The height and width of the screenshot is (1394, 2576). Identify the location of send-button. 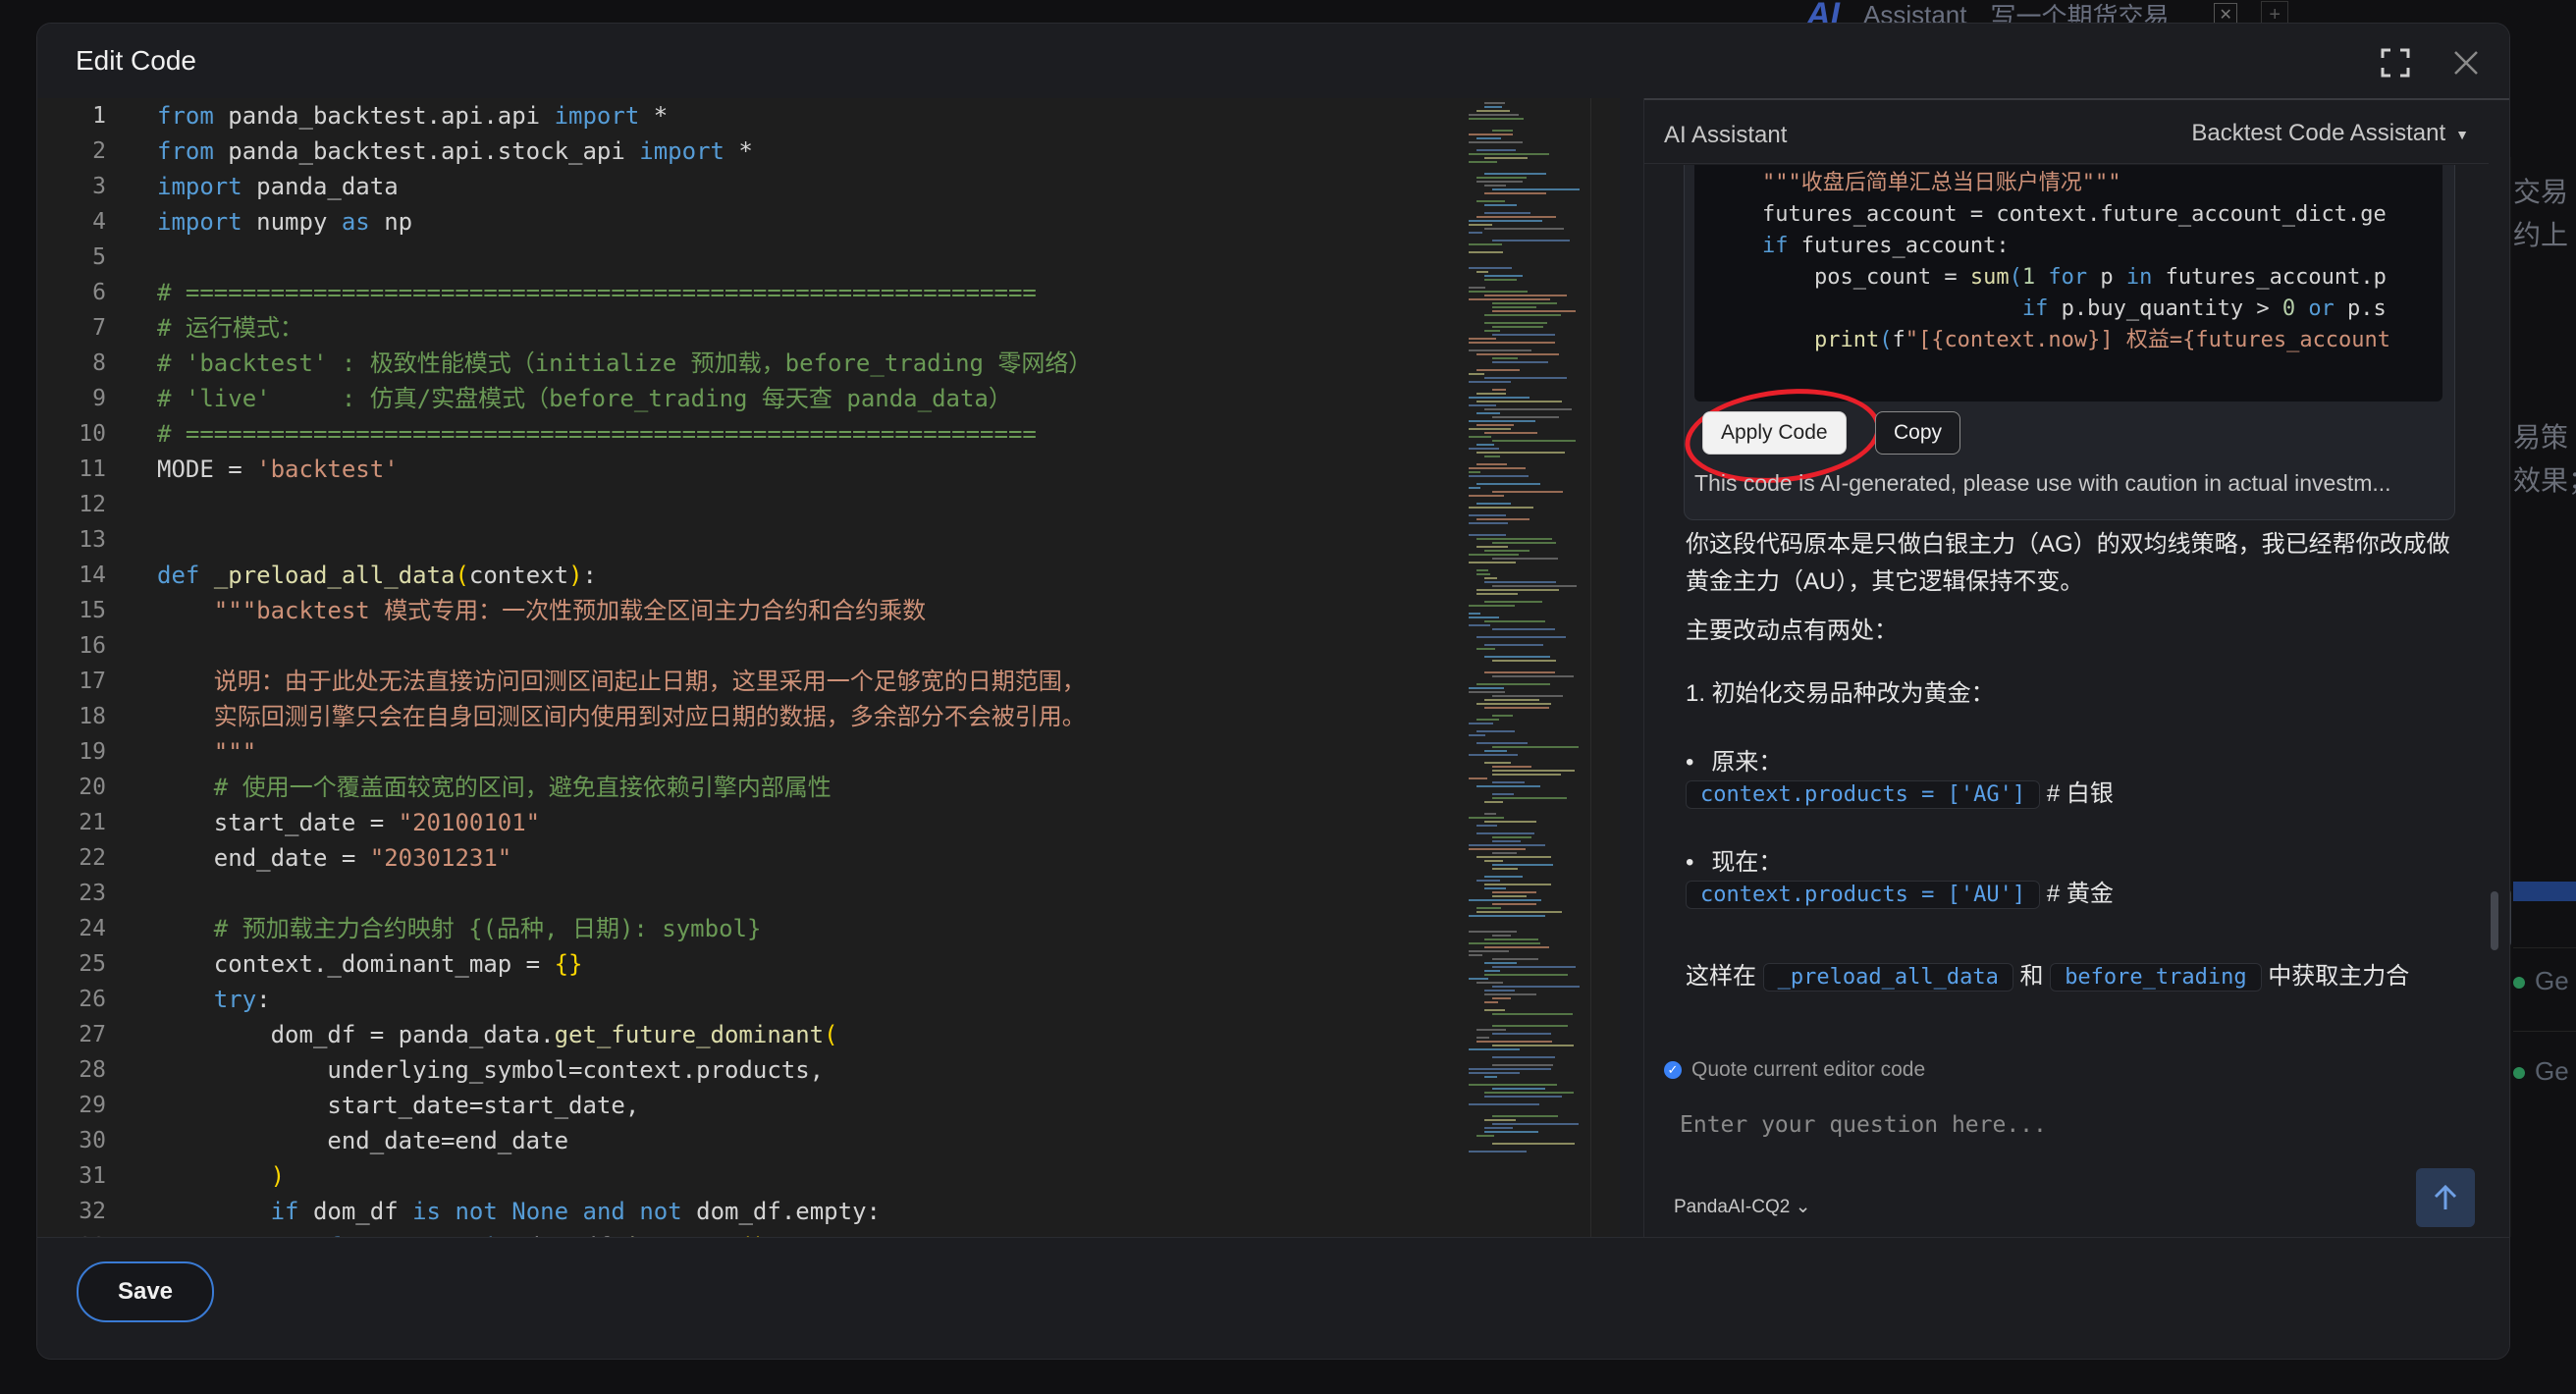
(2445, 1197).